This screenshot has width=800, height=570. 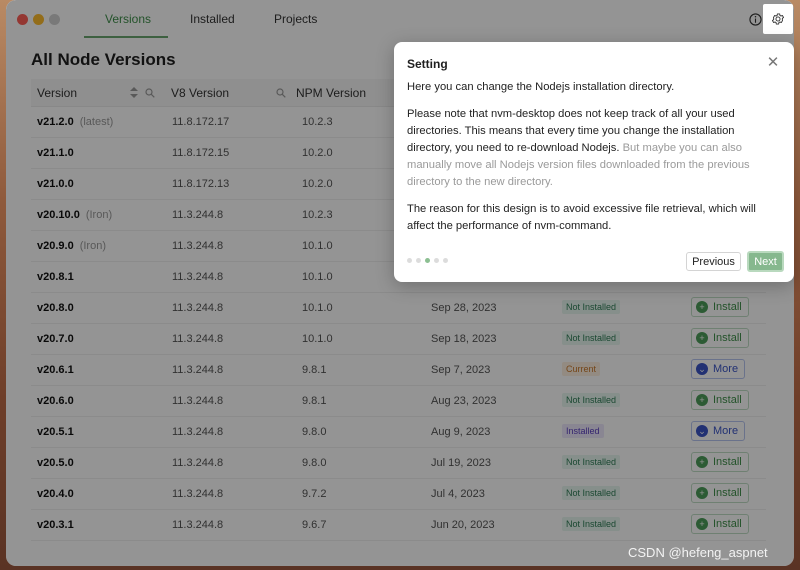 I want to click on next-button: Next, so click(x=765, y=261).